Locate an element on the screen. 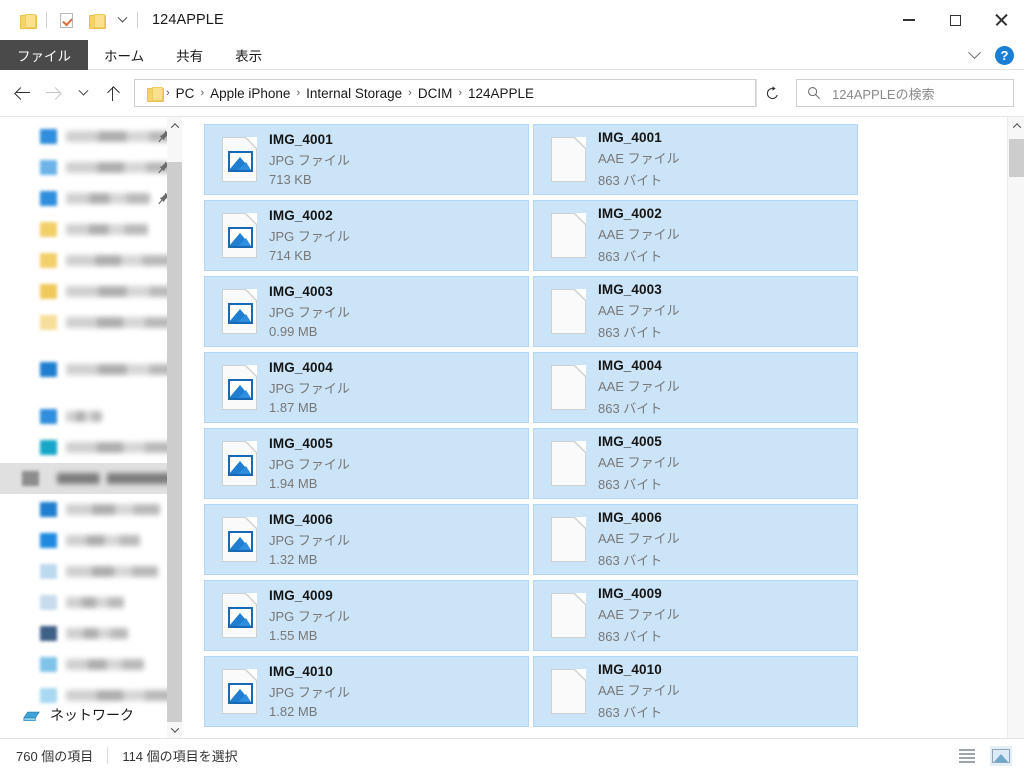 The width and height of the screenshot is (1024, 771). file-tile: IMG_4009 JPG ファイル 1.55 MB is located at coordinates (366, 615).